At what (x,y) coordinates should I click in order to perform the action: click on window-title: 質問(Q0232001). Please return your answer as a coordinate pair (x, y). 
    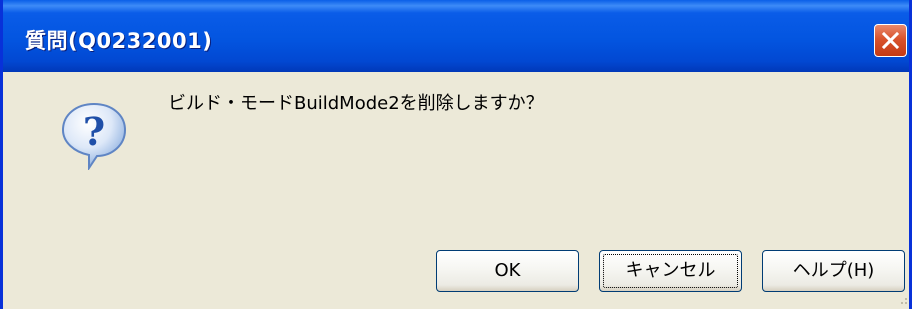
    Looking at the image, I should click on (119, 41).